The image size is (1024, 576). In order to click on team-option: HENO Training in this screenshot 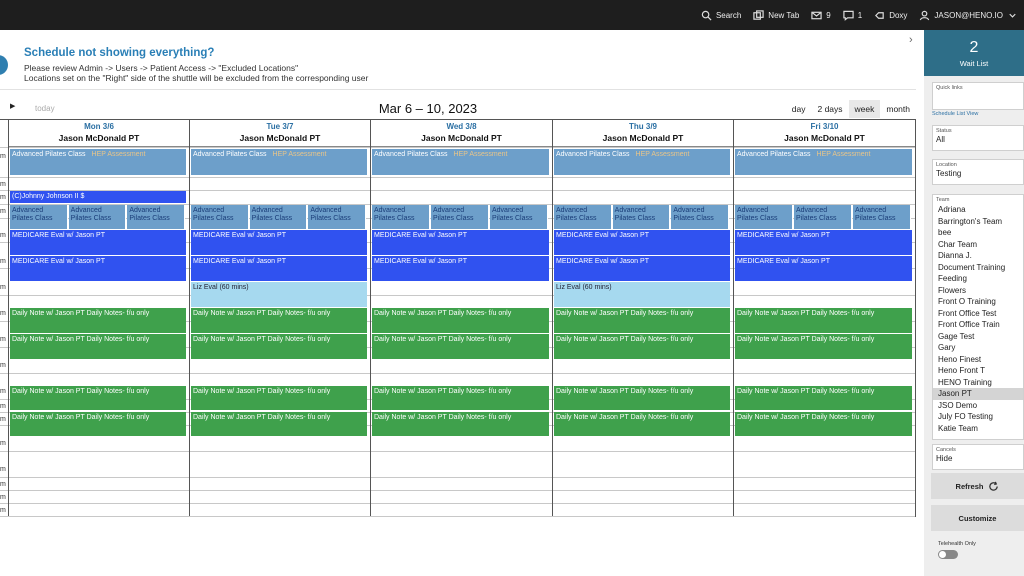, I will do `click(978, 383)`.